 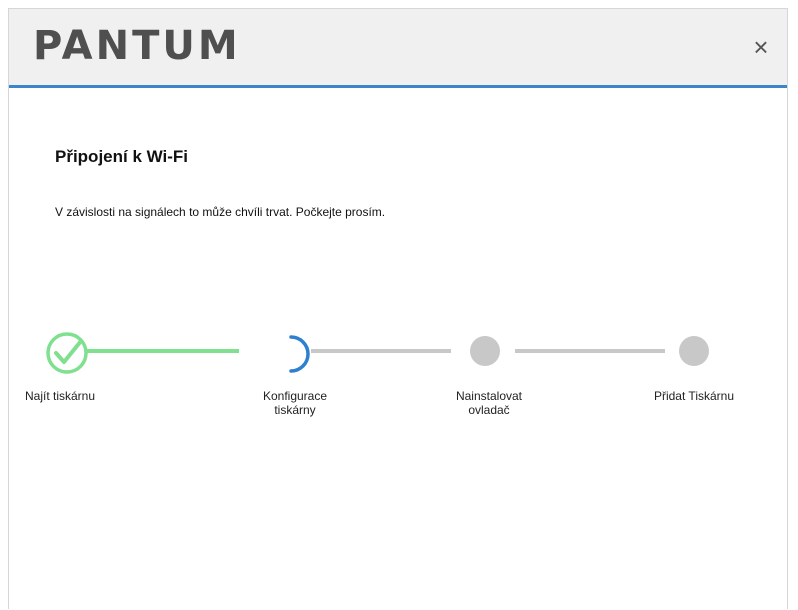 What do you see at coordinates (293, 353) in the screenshot?
I see `step-2-spinner-icon` at bounding box center [293, 353].